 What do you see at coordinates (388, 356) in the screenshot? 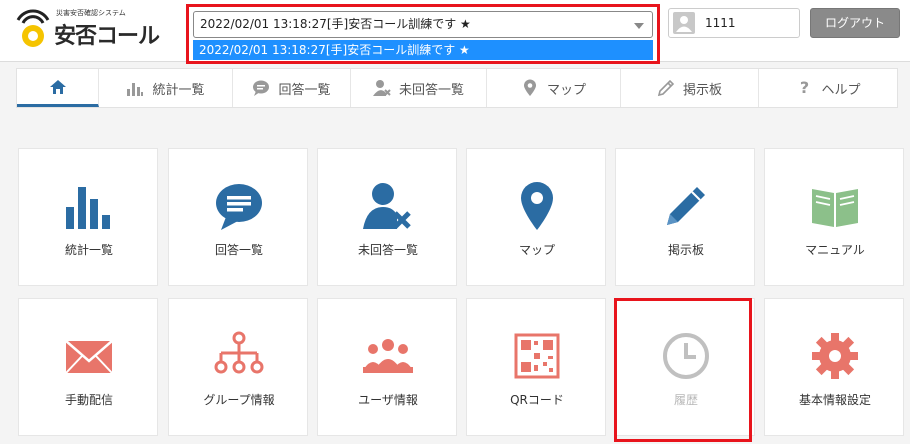
I see `users-icon` at bounding box center [388, 356].